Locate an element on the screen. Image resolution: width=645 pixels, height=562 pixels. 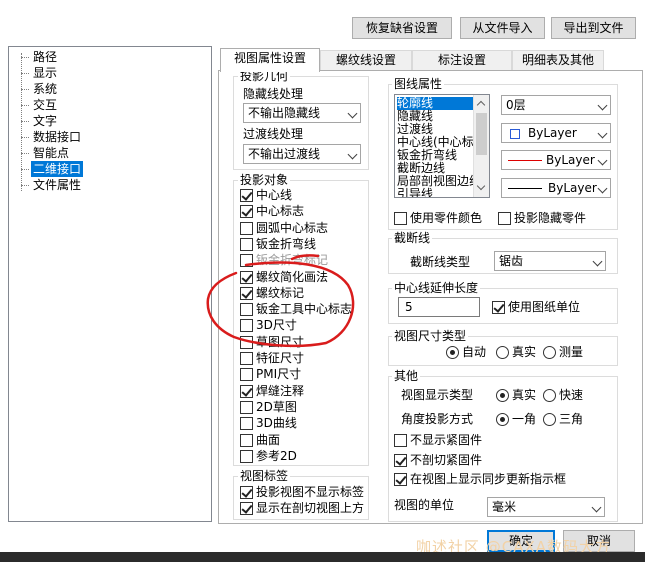
tab-dimension: 标注设置 is located at coordinates (462, 60).